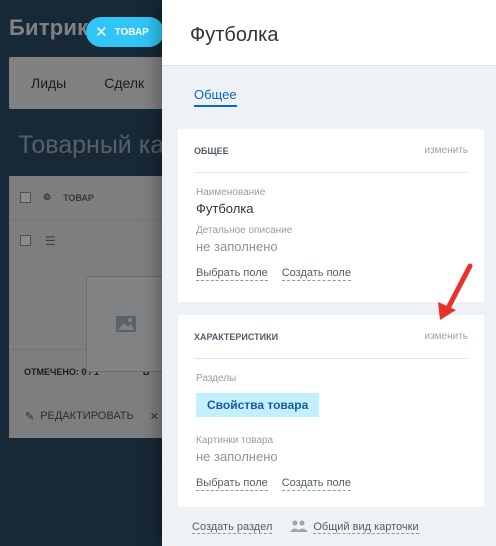 The width and height of the screenshot is (496, 546). What do you see at coordinates (299, 527) in the screenshot?
I see `users-icon` at bounding box center [299, 527].